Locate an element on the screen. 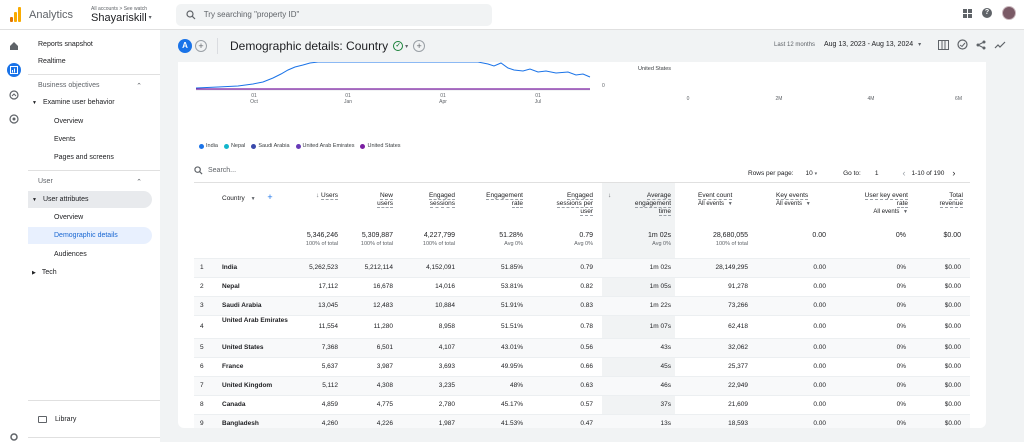 Image resolution: width=1024 pixels, height=442 pixels. help-icon: ? is located at coordinates (987, 13).